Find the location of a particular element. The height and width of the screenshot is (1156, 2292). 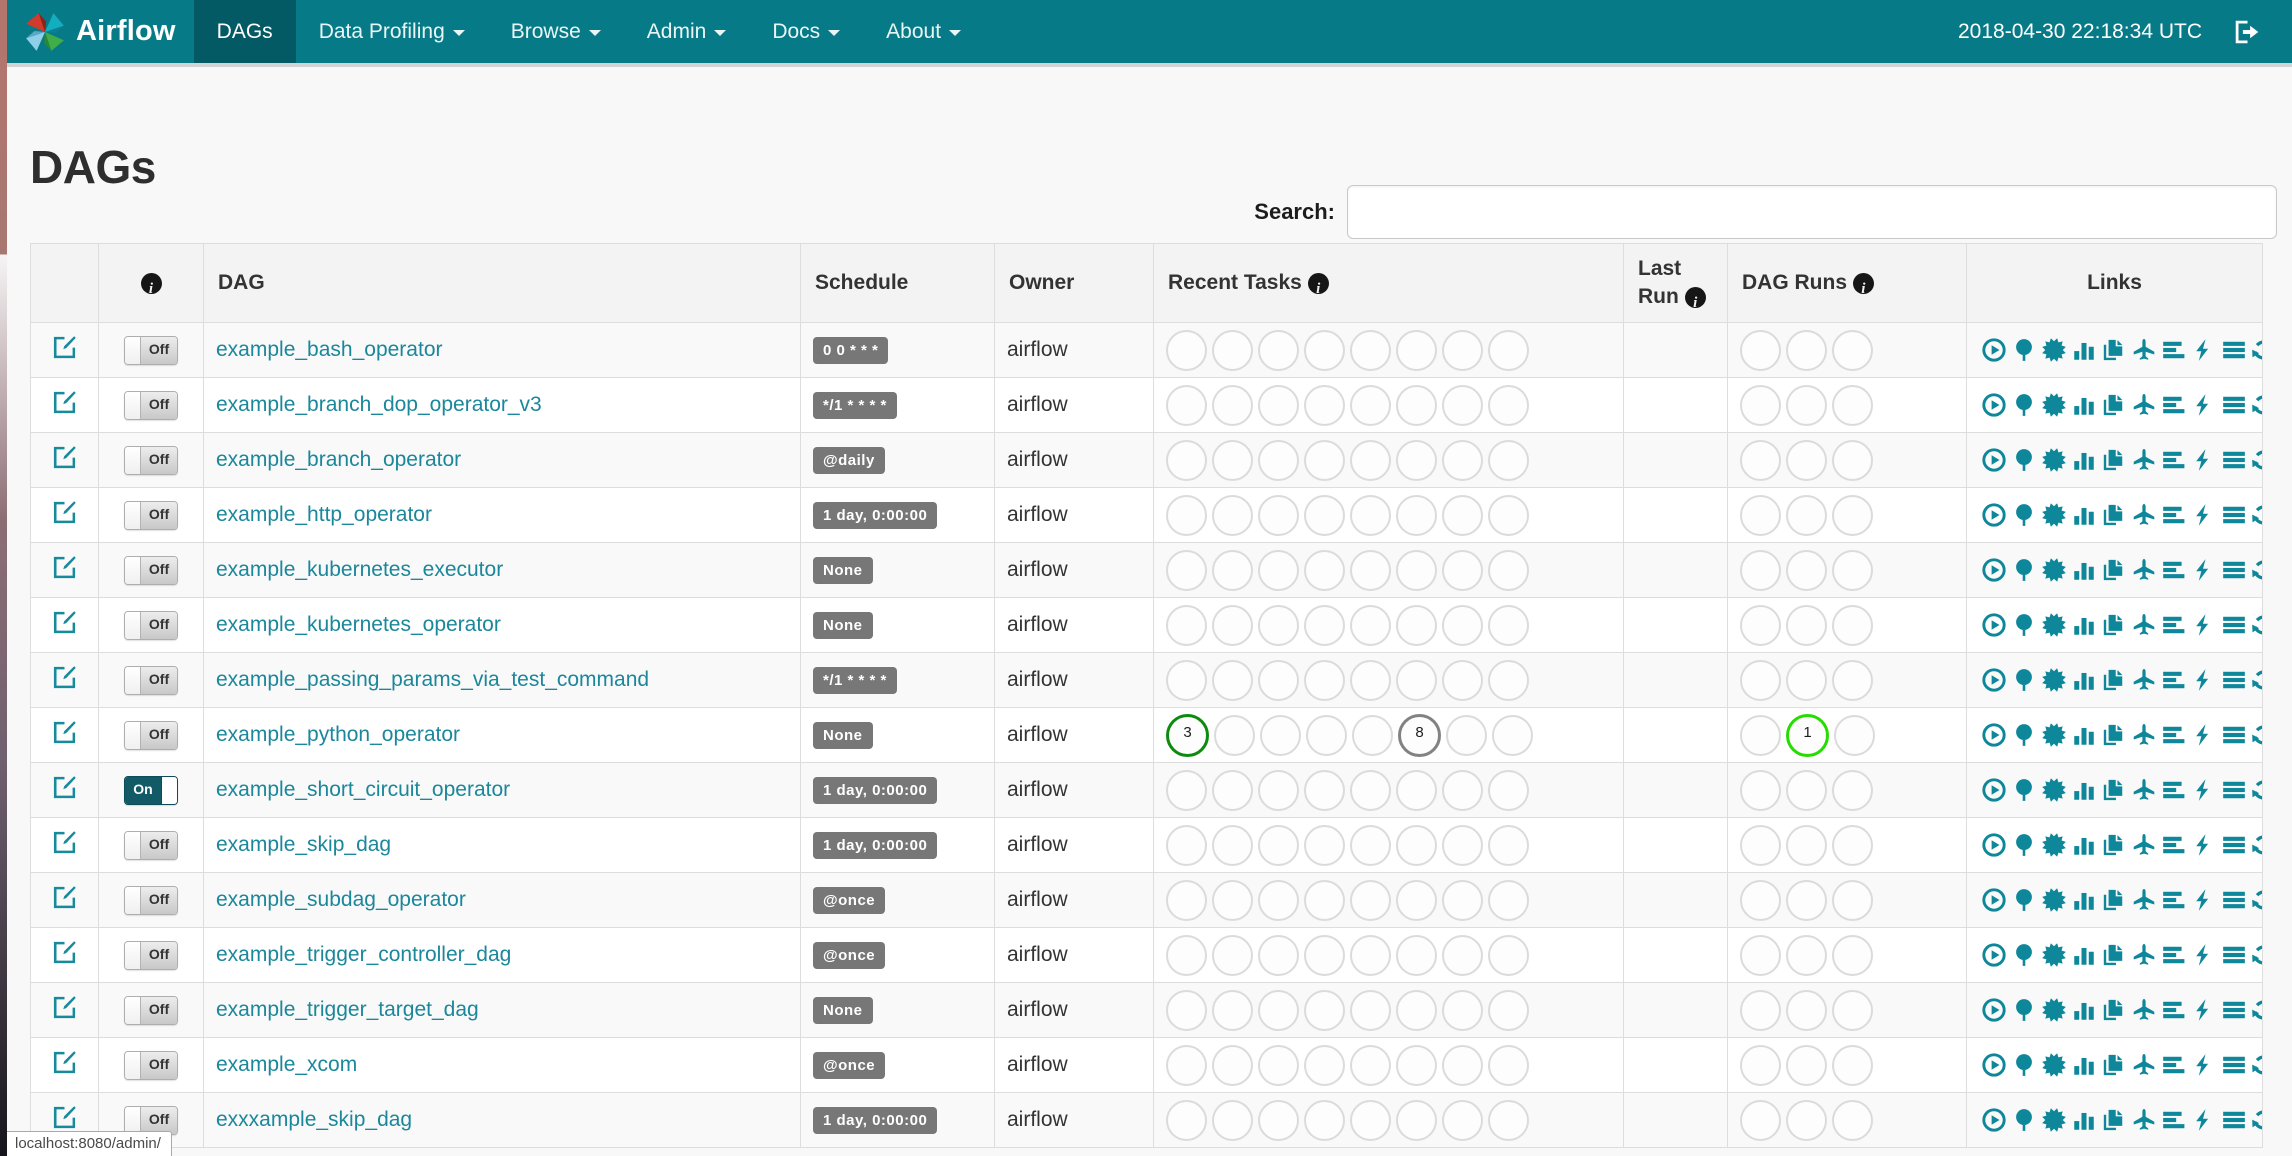

dag-link: example_xcom is located at coordinates (286, 1064).